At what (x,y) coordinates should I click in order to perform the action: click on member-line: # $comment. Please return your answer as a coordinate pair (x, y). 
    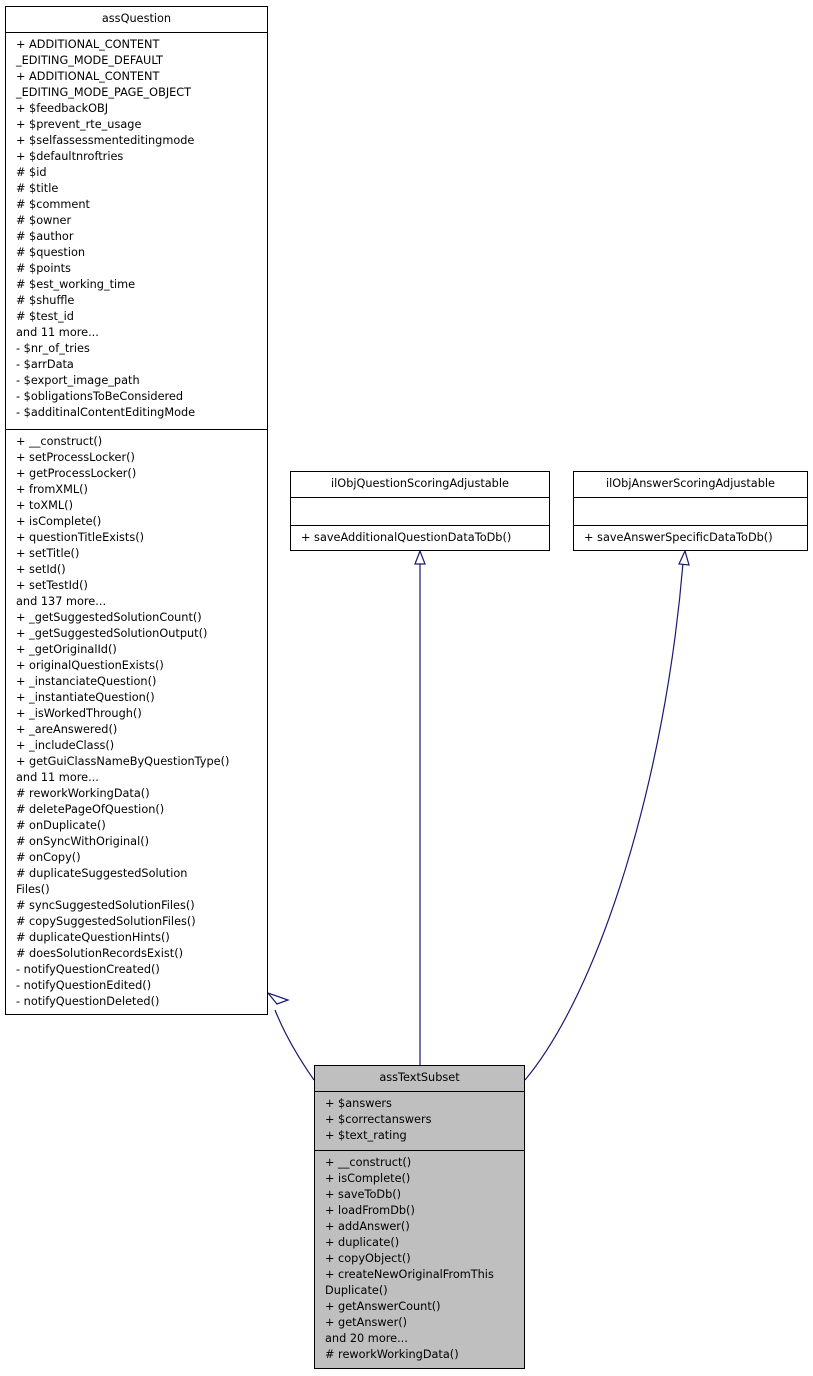
    Looking at the image, I should click on (53, 204).